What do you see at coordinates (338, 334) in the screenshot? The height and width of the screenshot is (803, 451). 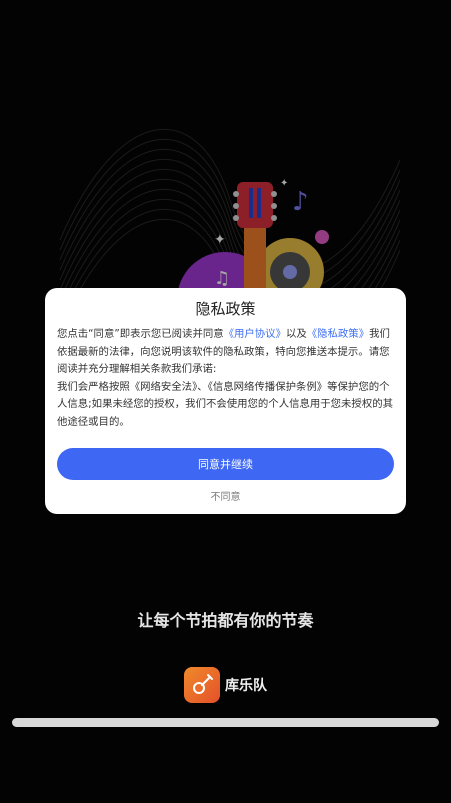 I see `privacy-policy-link: 《隐私政策》` at bounding box center [338, 334].